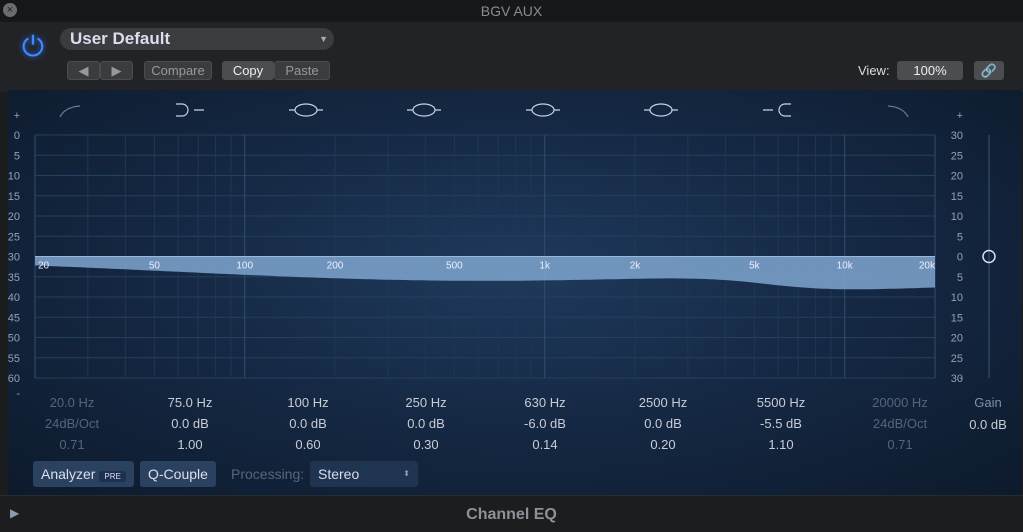  What do you see at coordinates (14, 278) in the screenshot?
I see `left-scale-label: 35` at bounding box center [14, 278].